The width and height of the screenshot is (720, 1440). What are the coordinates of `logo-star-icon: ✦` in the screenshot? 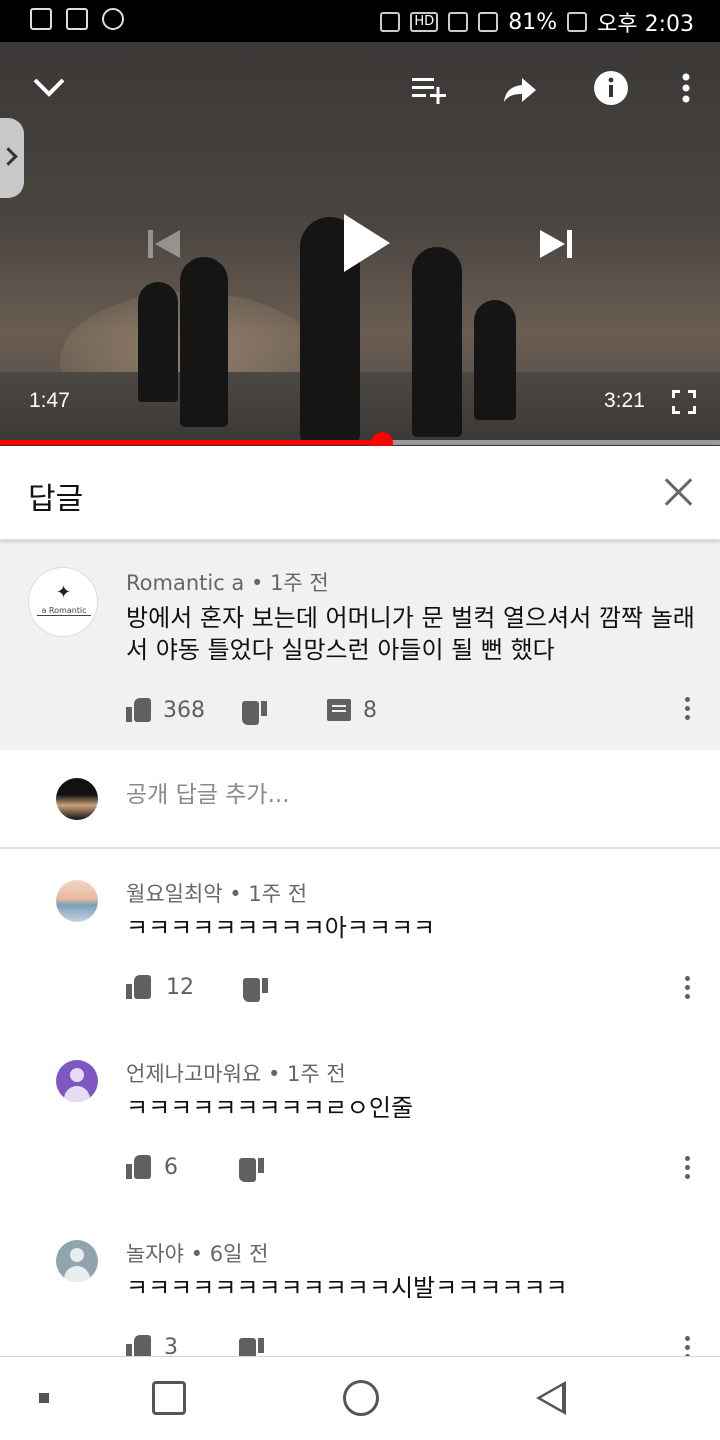 It's located at (64, 592).